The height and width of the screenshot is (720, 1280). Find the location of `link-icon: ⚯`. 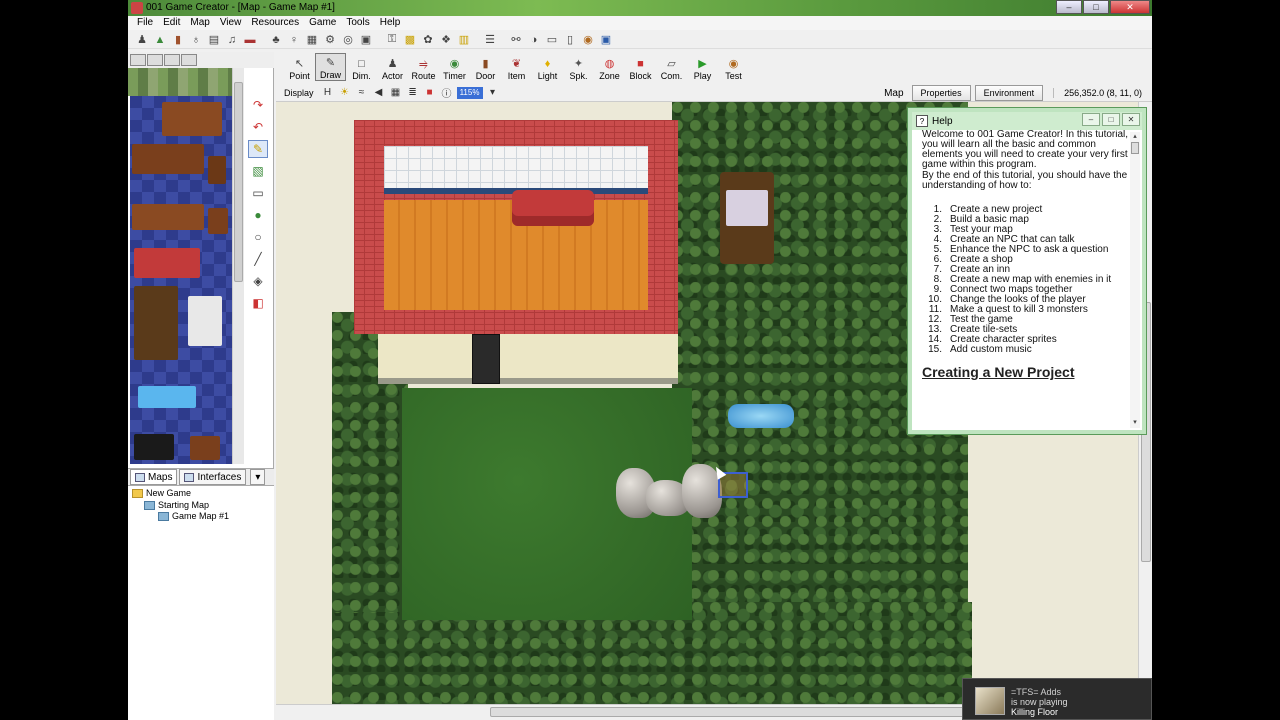

link-icon: ⚯ is located at coordinates (516, 40).